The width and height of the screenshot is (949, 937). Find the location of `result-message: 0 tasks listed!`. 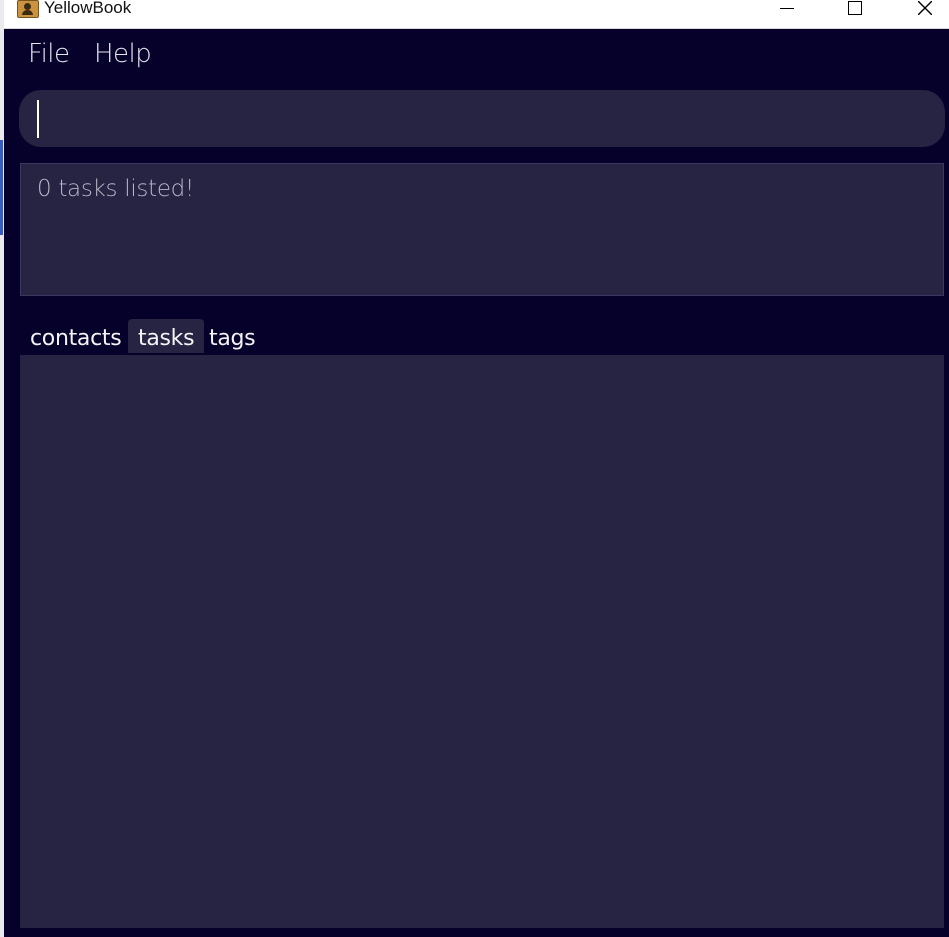

result-message: 0 tasks listed! is located at coordinates (115, 189).